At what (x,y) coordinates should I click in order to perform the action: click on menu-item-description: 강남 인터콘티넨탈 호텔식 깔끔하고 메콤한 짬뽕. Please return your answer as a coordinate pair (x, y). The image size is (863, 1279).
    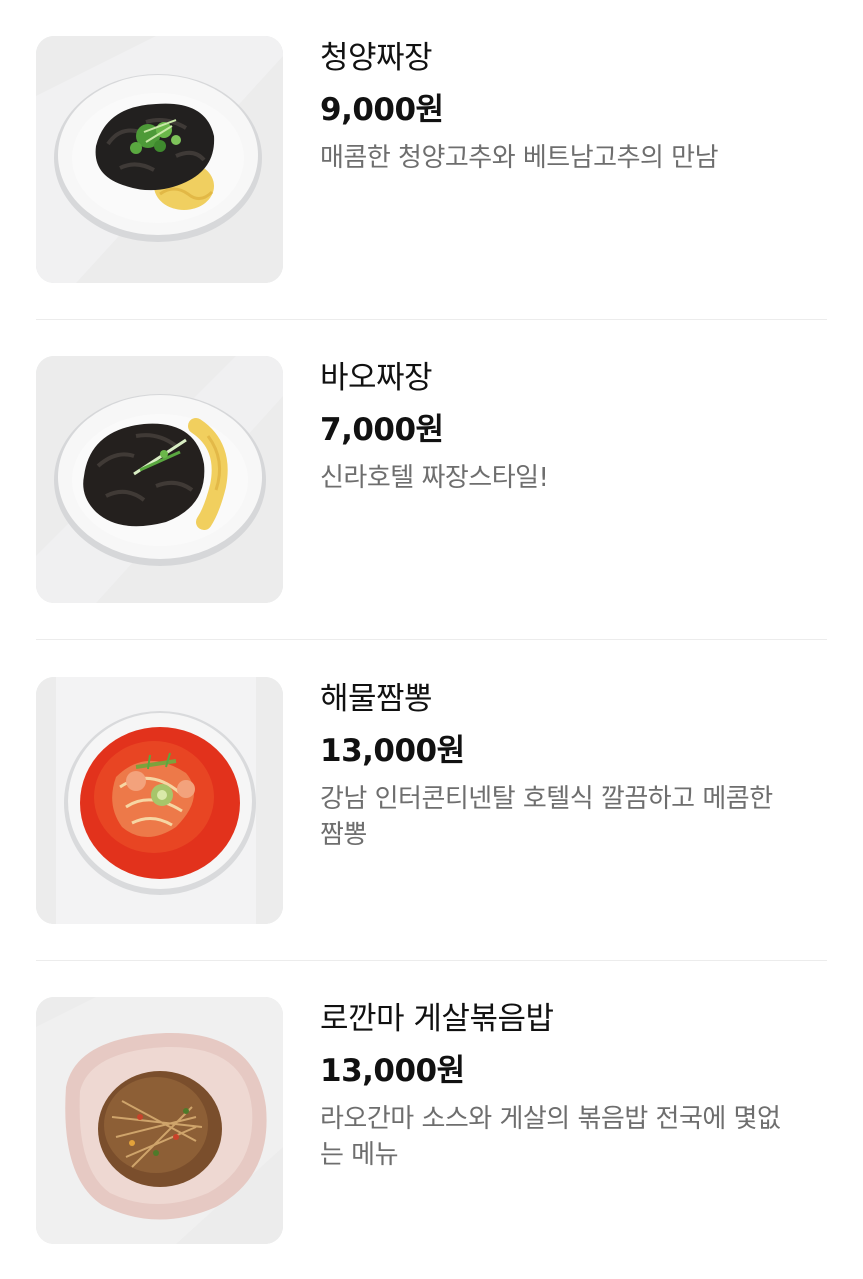
    Looking at the image, I should click on (546, 817).